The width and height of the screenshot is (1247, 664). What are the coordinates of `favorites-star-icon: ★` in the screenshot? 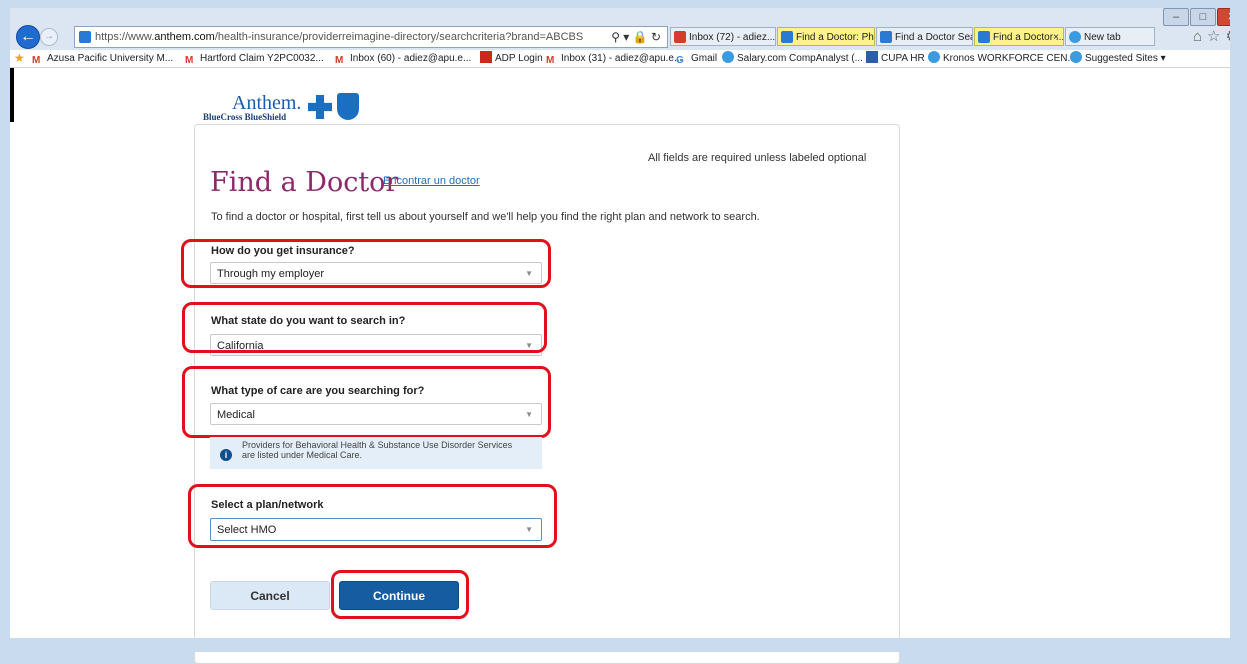 It's located at (19, 58).